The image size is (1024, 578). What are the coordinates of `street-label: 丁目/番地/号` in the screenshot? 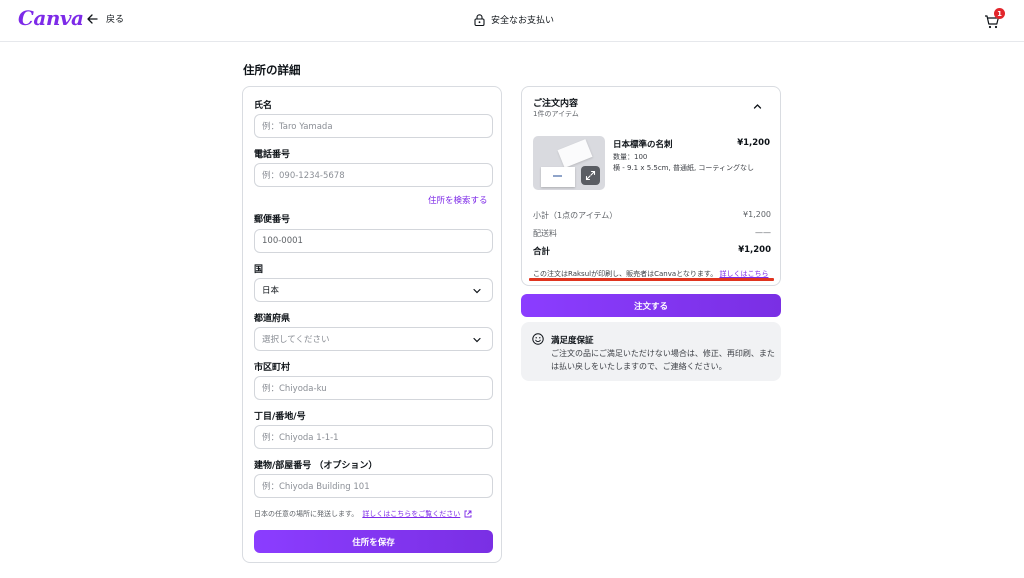 It's located at (280, 417).